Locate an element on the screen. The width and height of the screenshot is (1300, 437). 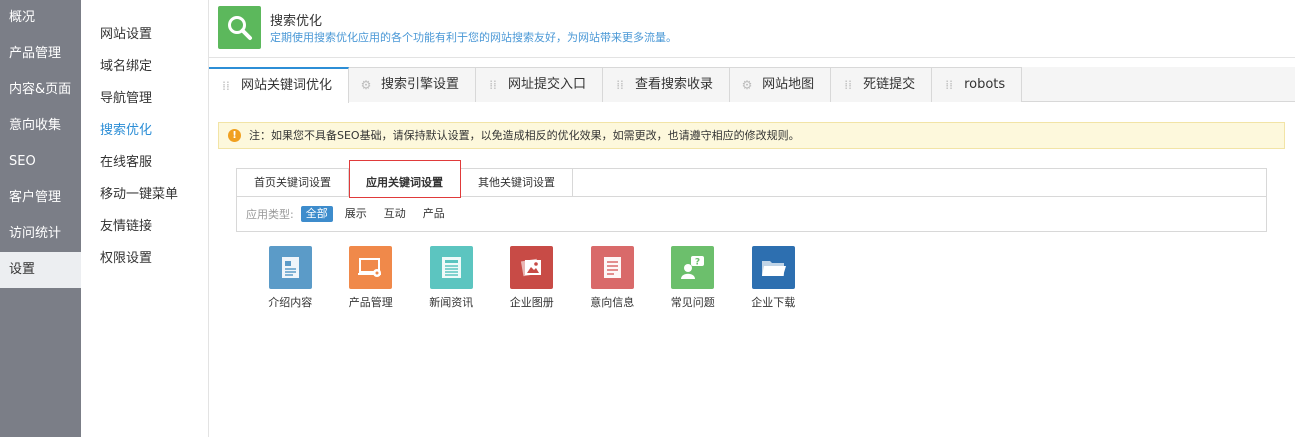
app-intro-content: 介绍内容 is located at coordinates (290, 278).